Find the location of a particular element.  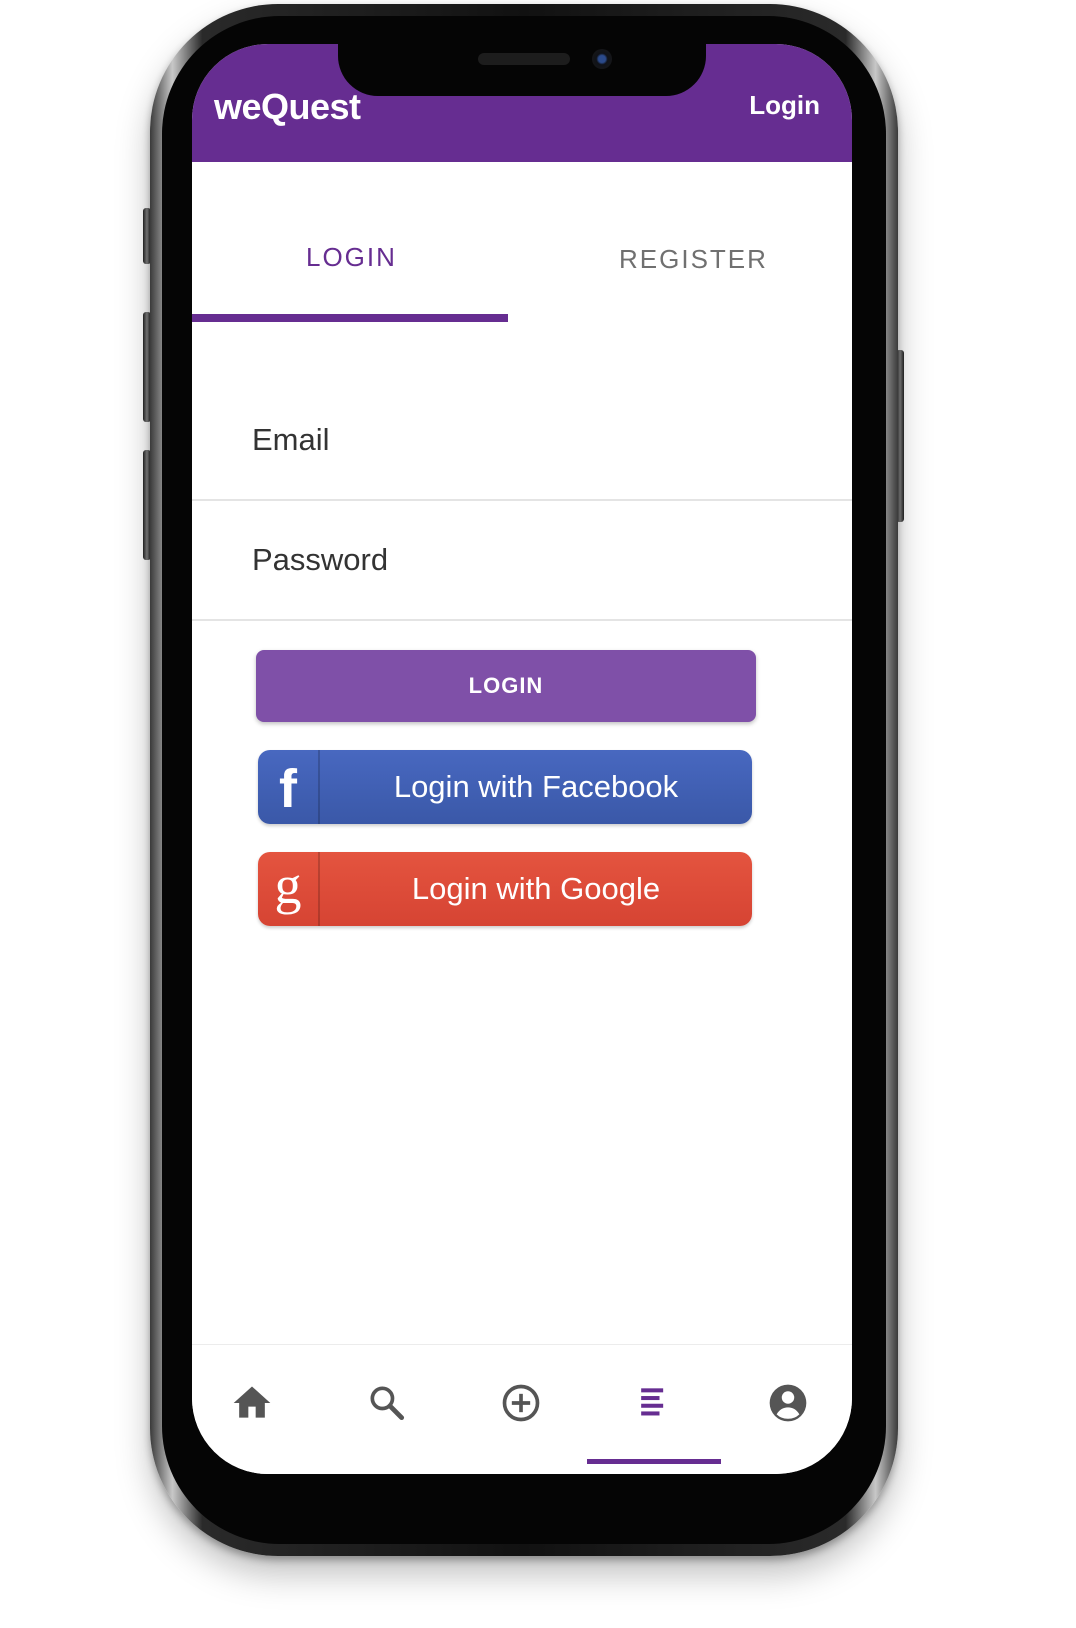

search-icon is located at coordinates (387, 1403).